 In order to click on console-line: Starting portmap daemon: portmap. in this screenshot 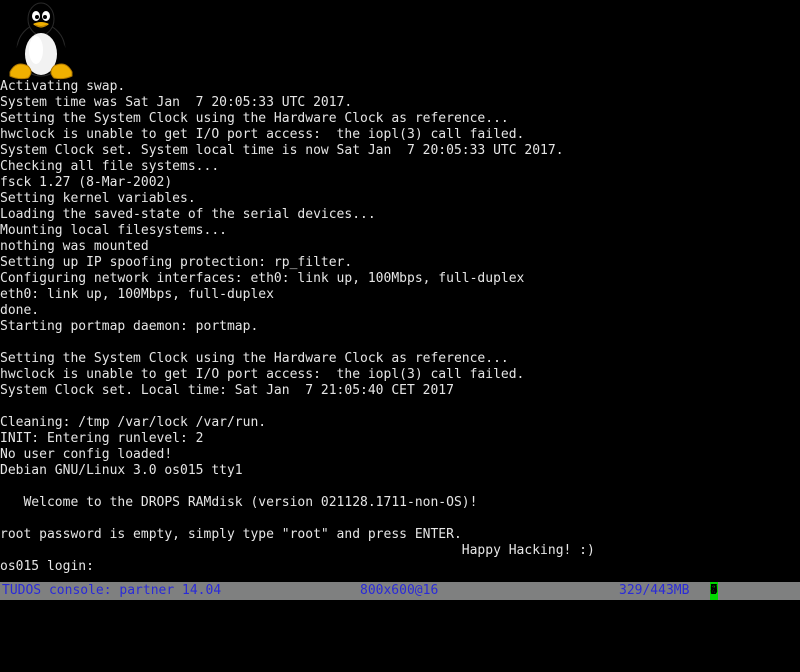, I will do `click(129, 326)`.